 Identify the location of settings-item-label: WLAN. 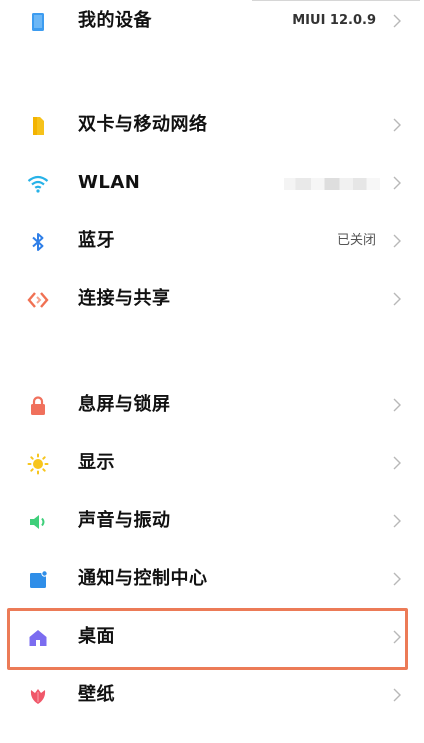
(109, 182).